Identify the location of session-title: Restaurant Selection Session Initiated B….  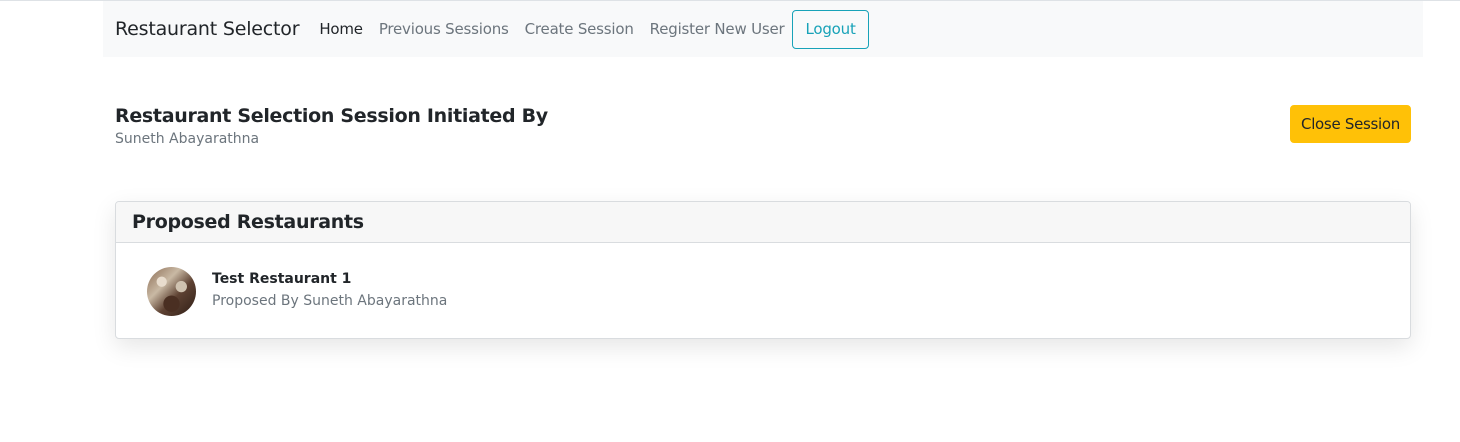
(331, 116).